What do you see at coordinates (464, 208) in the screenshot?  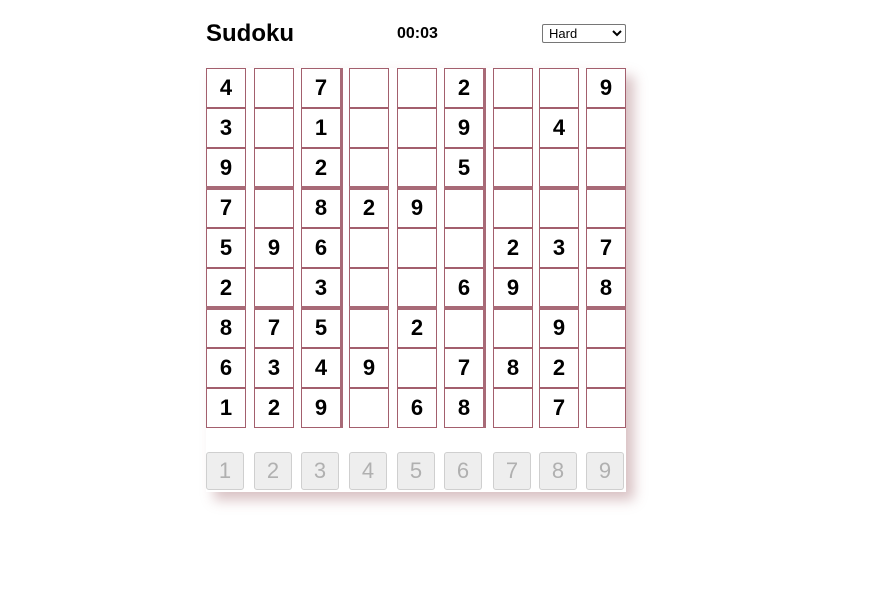 I see `grid-cell-r4c6` at bounding box center [464, 208].